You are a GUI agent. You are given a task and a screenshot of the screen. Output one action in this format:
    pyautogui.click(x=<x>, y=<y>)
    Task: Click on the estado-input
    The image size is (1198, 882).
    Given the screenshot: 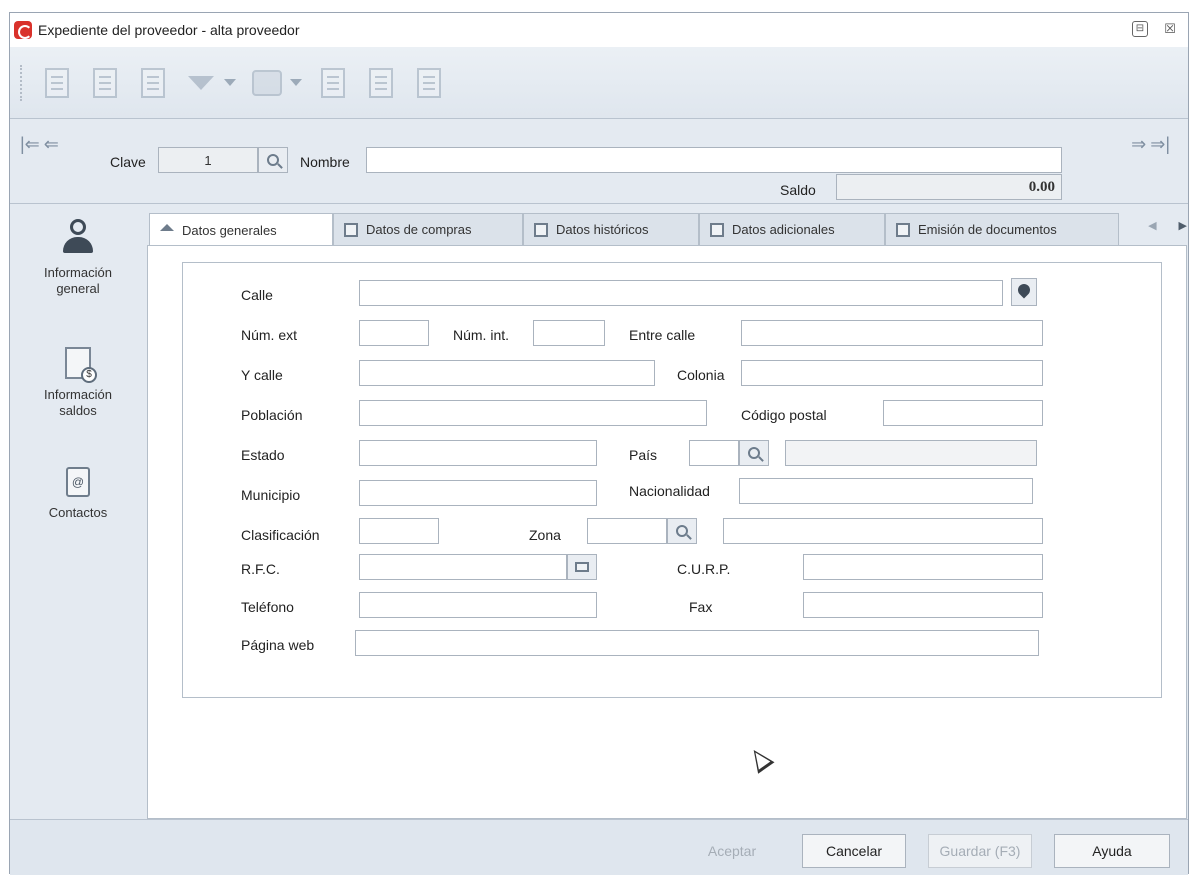 What is the action you would take?
    pyautogui.click(x=478, y=453)
    